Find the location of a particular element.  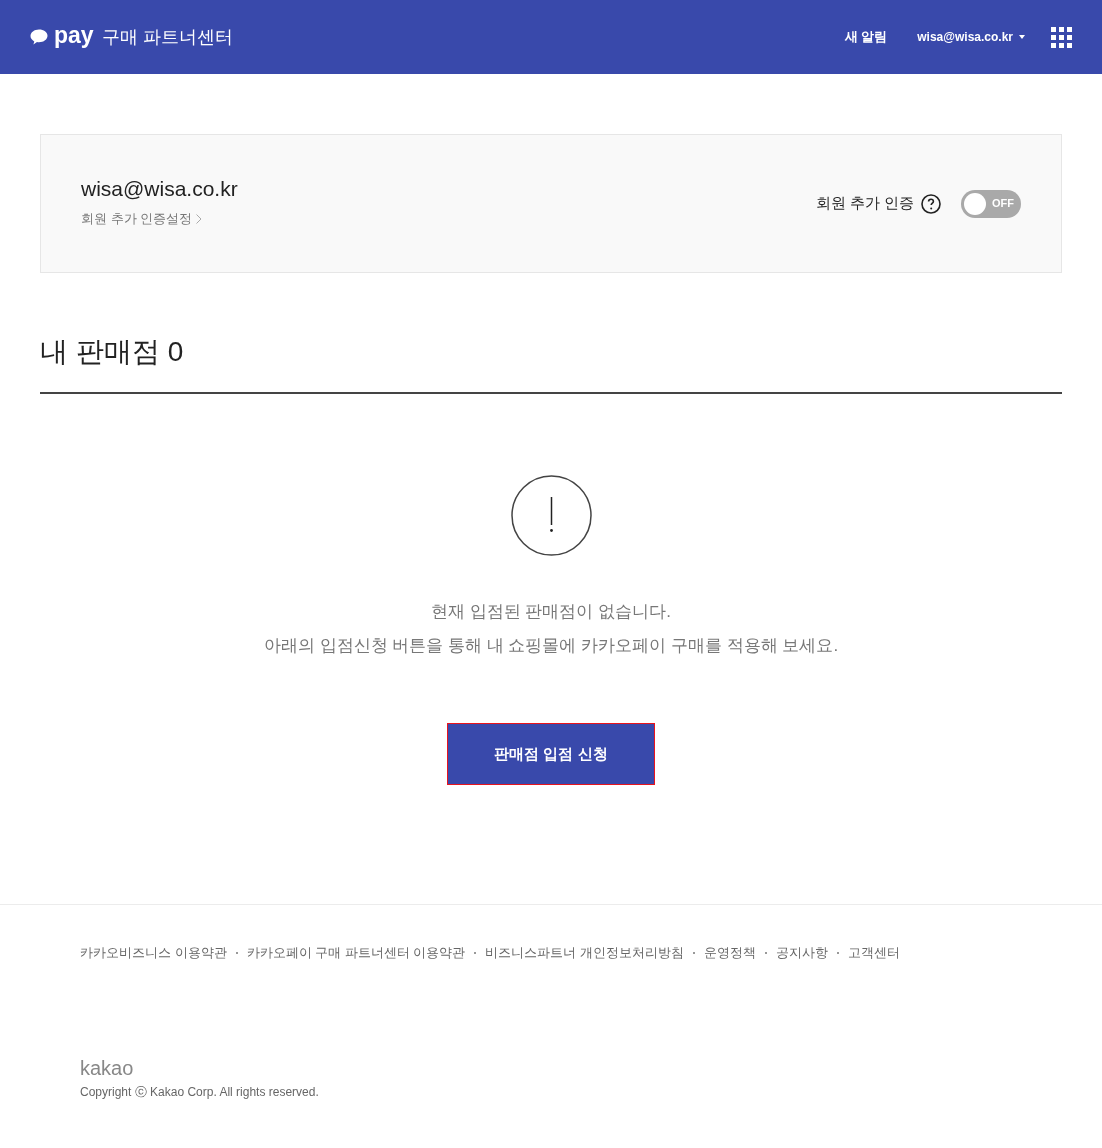

notifications-link: 새 알림 is located at coordinates (866, 37).